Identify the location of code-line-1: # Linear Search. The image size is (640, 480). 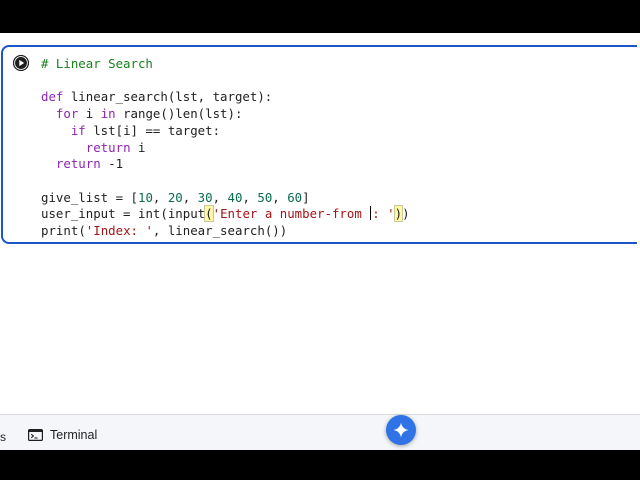
(97, 63).